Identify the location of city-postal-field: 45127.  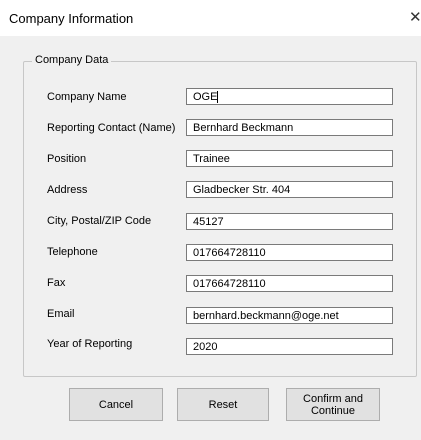
(289, 221).